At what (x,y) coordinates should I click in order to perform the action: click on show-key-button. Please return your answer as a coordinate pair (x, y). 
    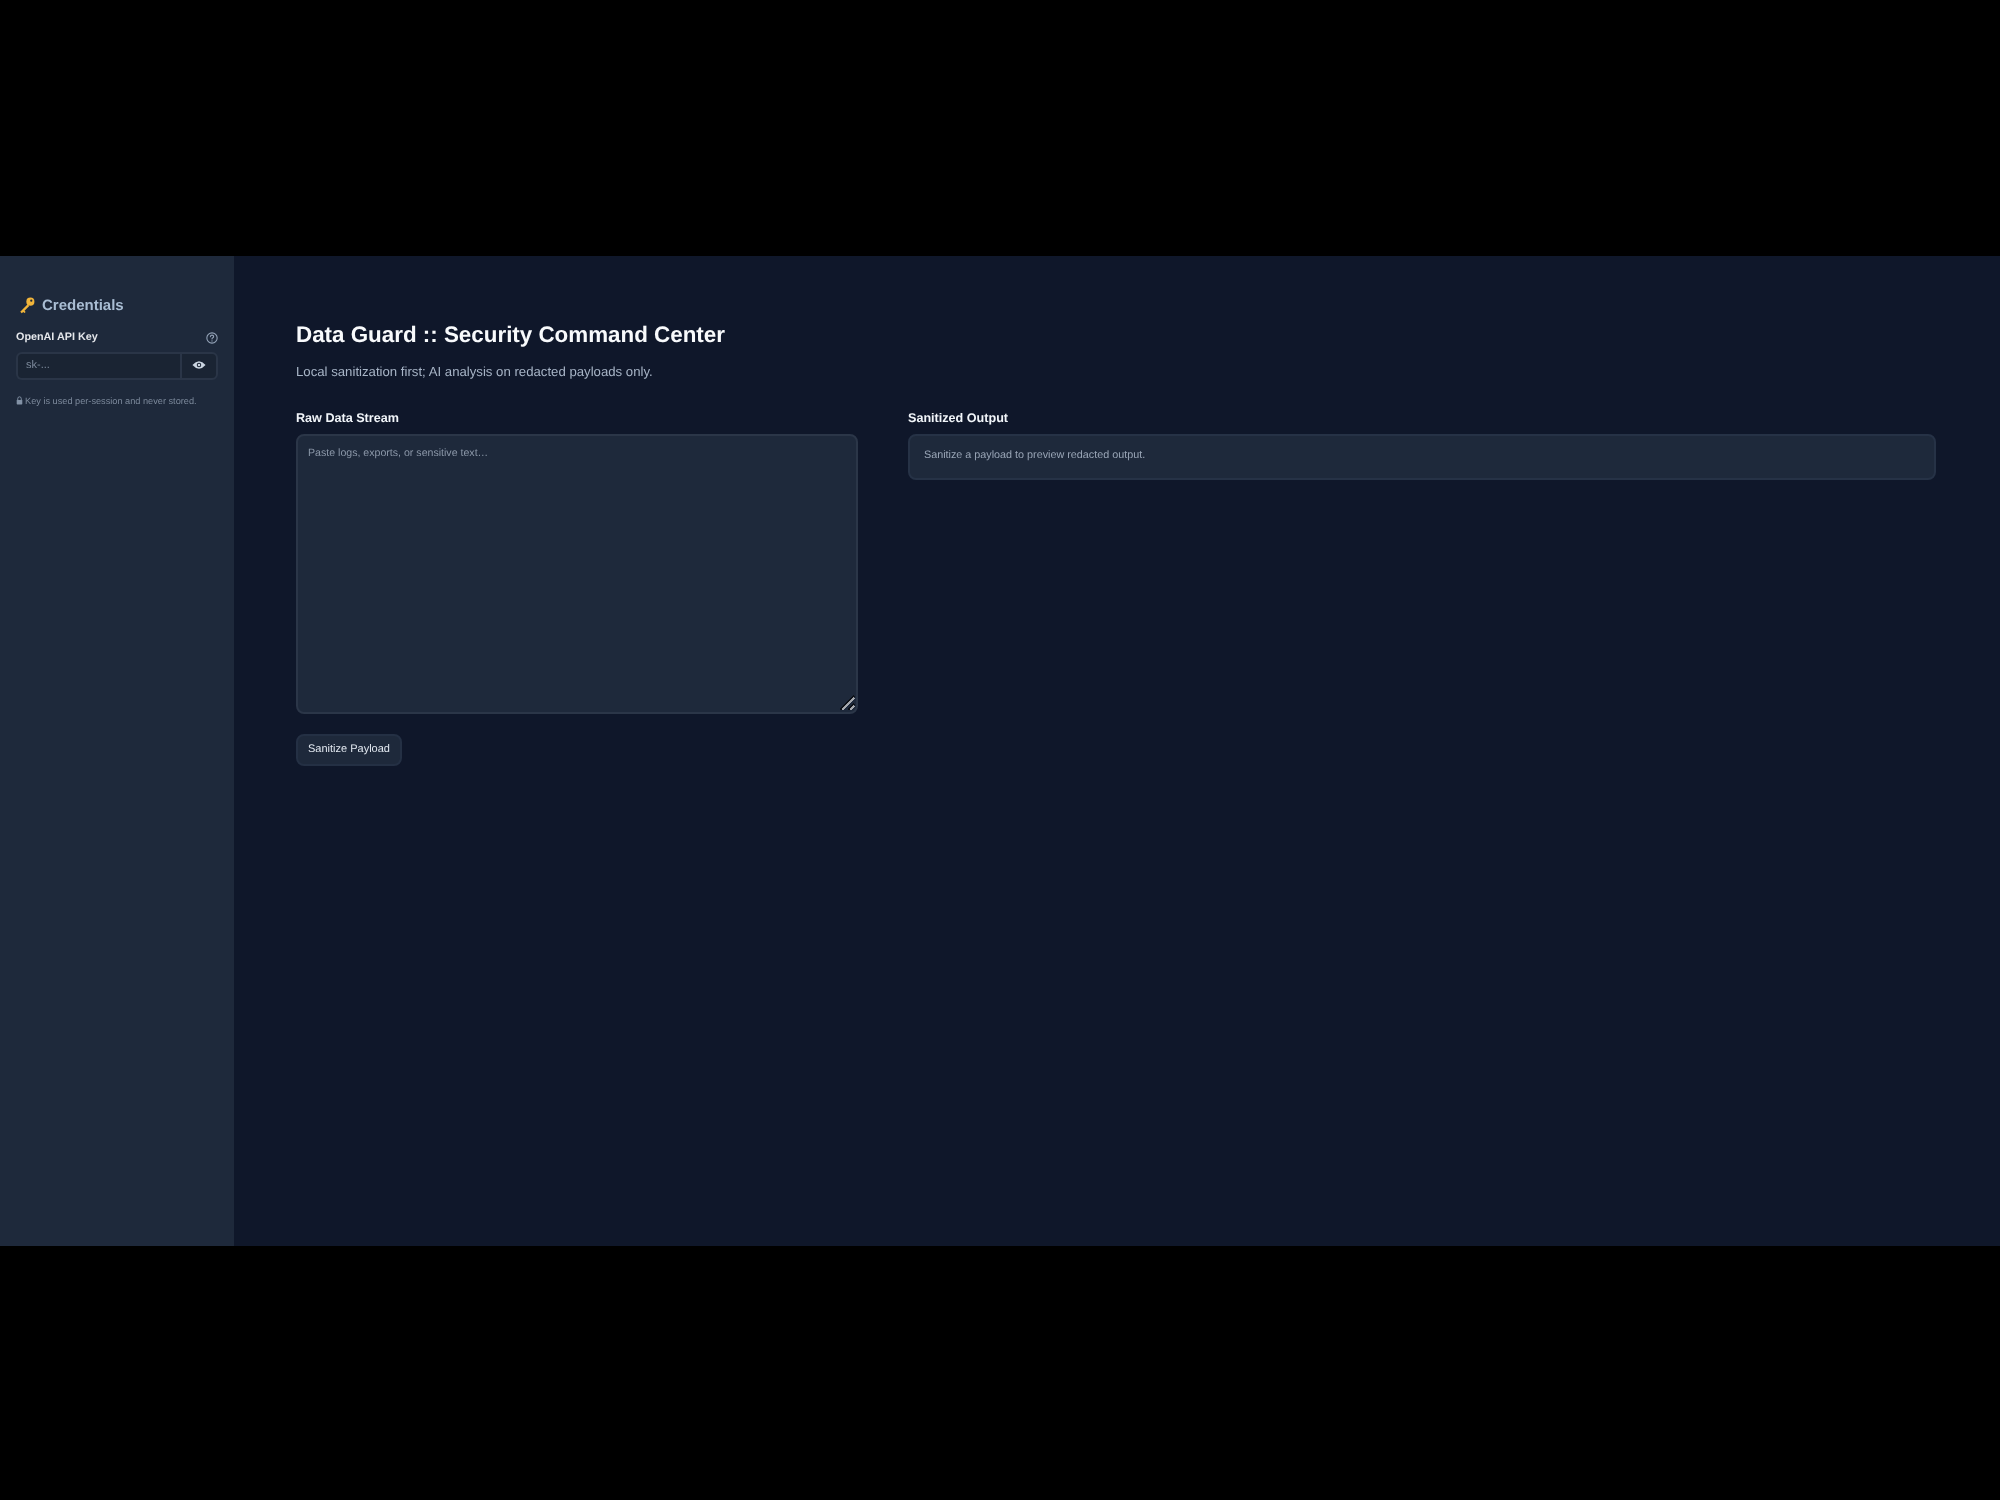
    Looking at the image, I should click on (199, 365).